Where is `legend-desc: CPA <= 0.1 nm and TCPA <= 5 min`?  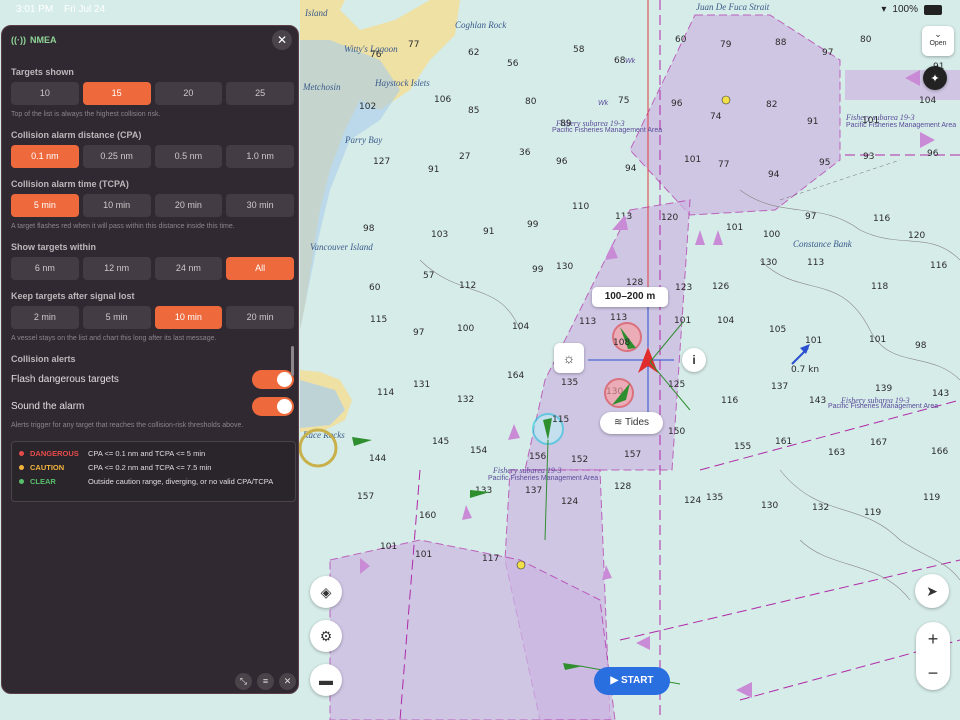 legend-desc: CPA <= 0.1 nm and TCPA <= 5 min is located at coordinates (147, 453).